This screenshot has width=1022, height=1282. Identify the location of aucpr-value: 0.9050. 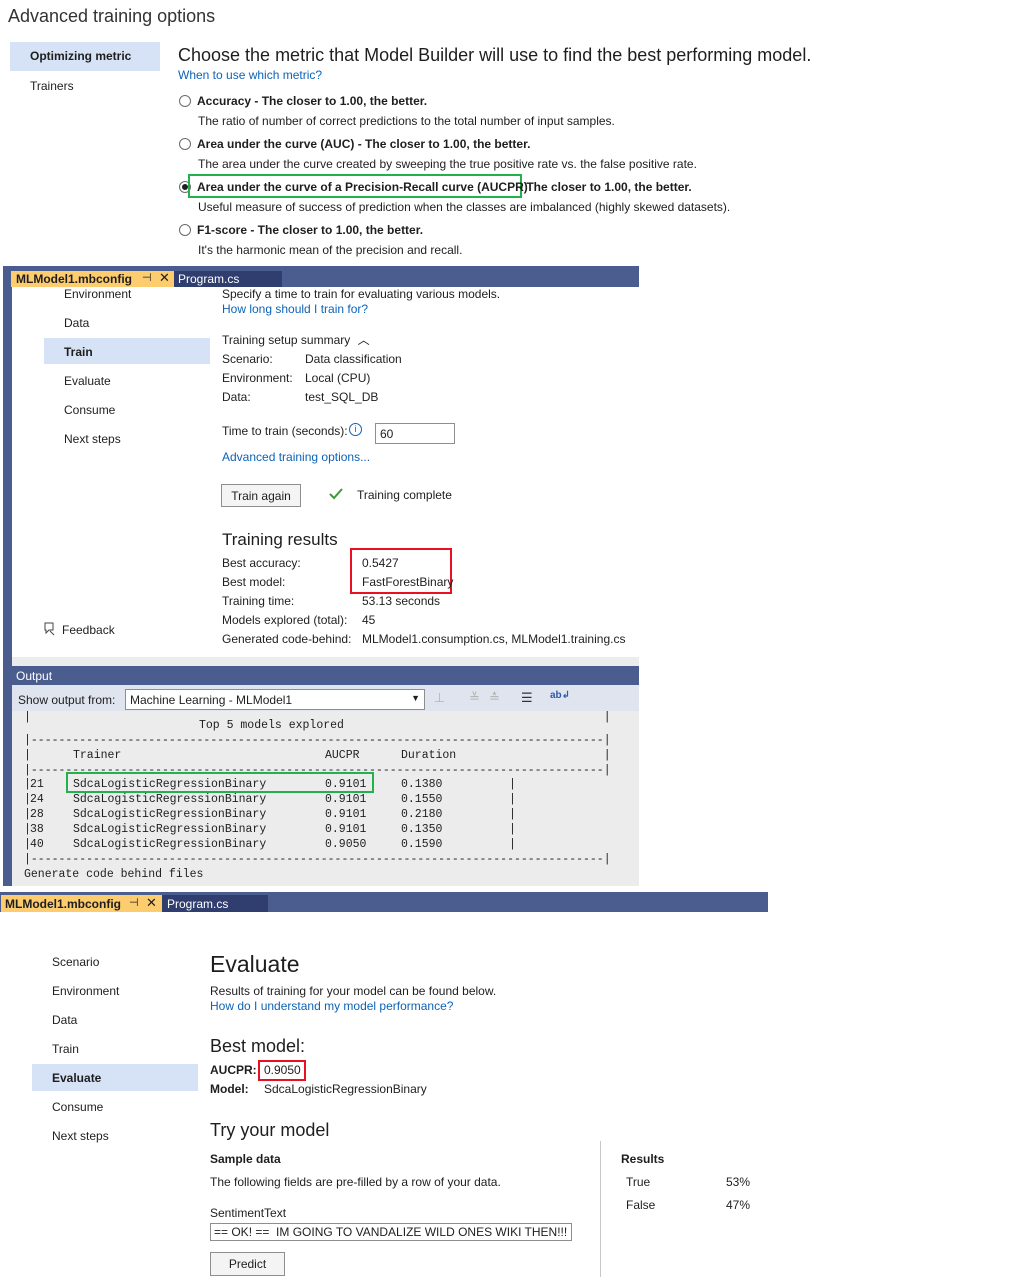
(282, 1070).